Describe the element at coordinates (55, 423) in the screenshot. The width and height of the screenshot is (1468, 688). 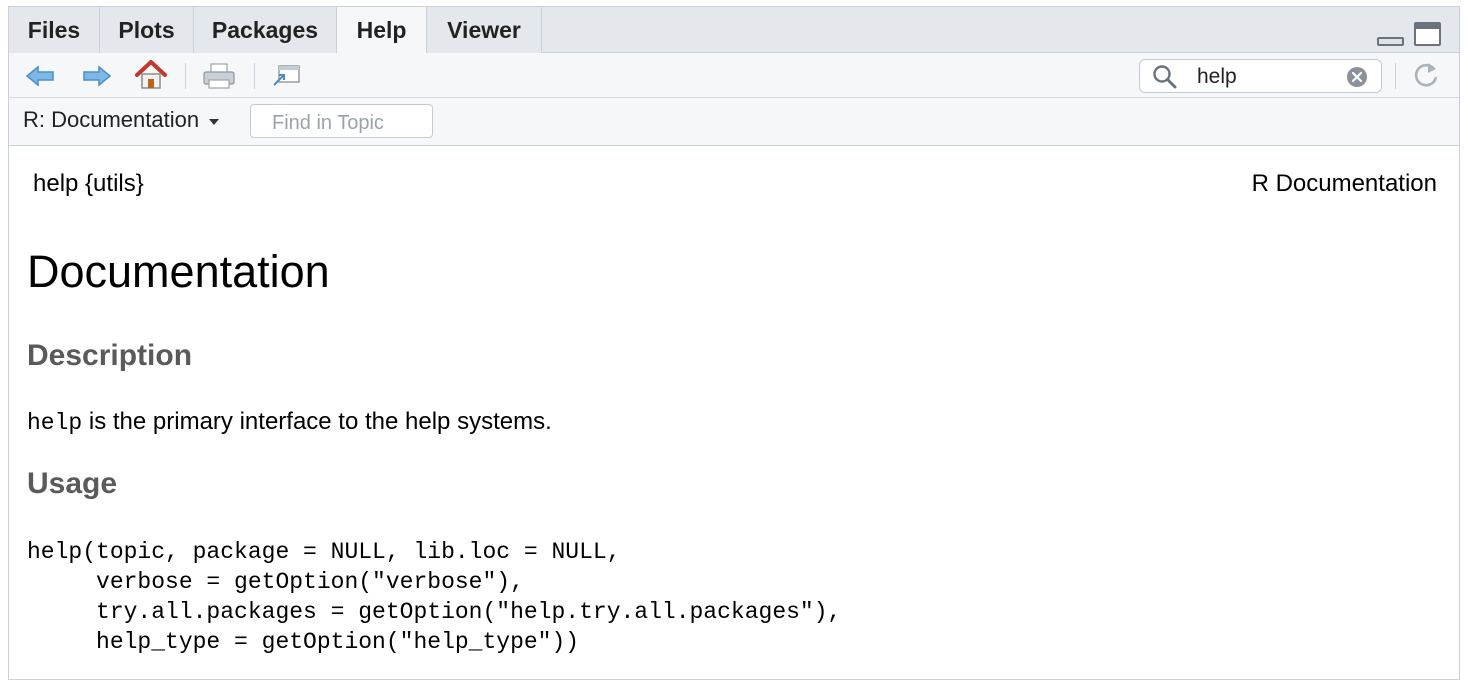
I see `description-code: help` at that location.